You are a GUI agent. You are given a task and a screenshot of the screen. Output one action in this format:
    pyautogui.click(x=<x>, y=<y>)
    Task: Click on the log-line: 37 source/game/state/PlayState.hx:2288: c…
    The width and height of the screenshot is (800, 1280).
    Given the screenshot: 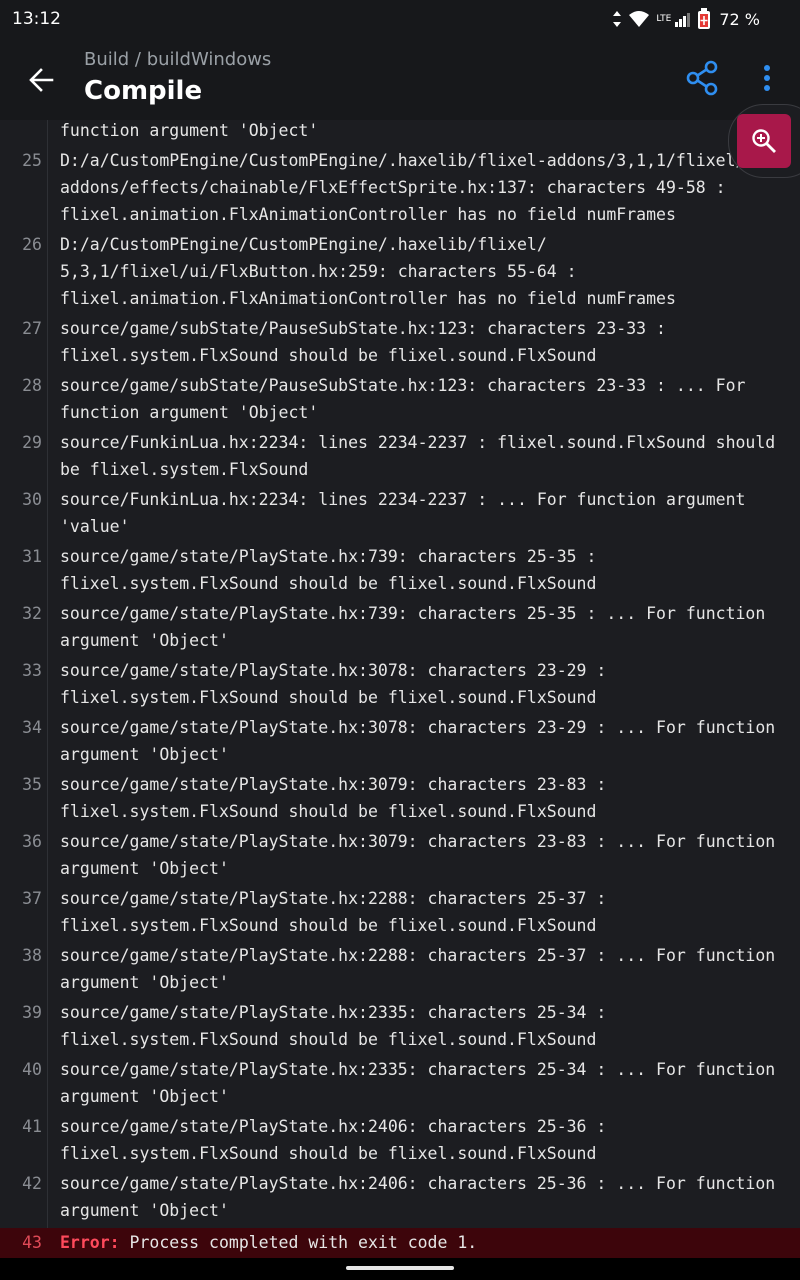 What is the action you would take?
    pyautogui.click(x=400, y=912)
    